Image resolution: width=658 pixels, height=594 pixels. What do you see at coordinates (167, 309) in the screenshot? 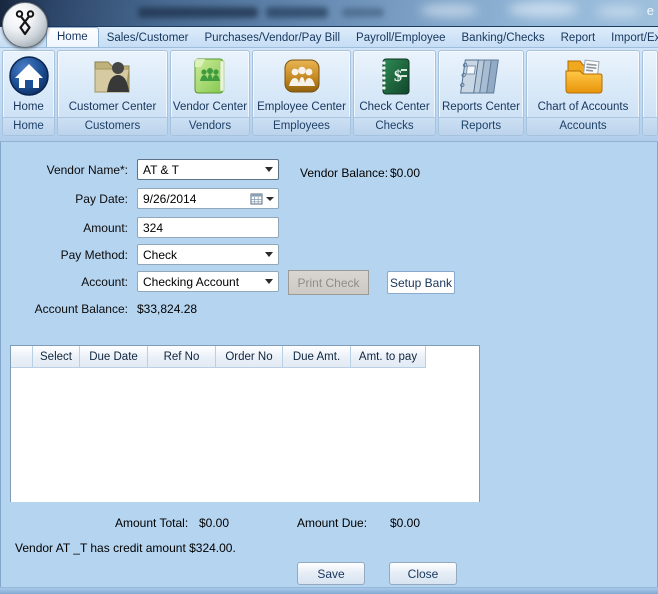
I see `account-balance-value: $33,824.28` at bounding box center [167, 309].